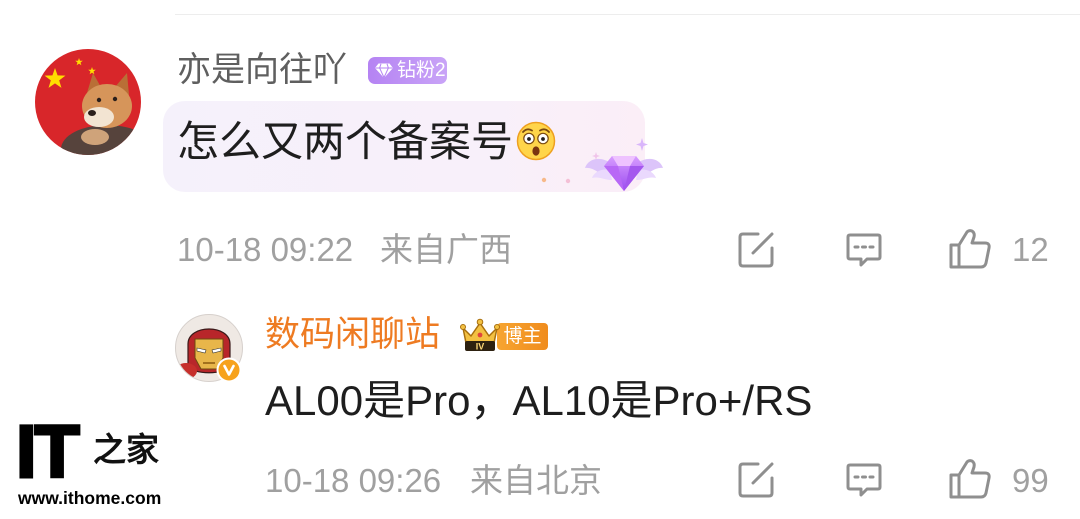  I want to click on like-count: 99, so click(1030, 480).